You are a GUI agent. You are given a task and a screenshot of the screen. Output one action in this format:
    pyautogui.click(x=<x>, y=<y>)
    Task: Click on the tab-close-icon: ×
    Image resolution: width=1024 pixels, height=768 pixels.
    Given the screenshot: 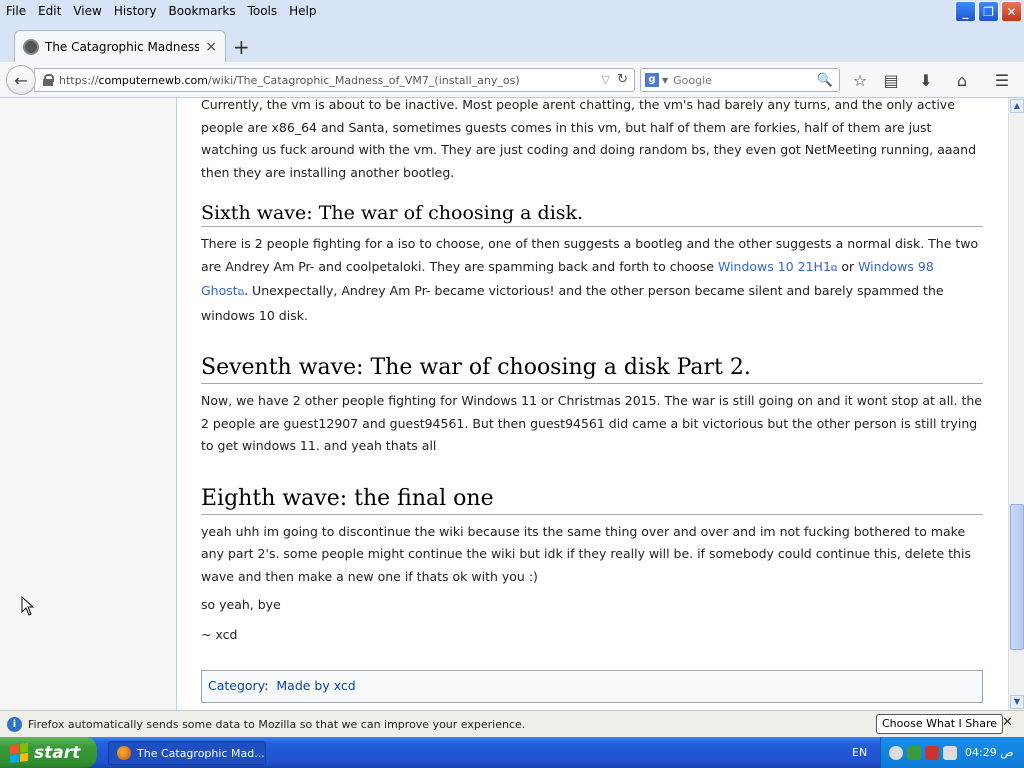 What is the action you would take?
    pyautogui.click(x=211, y=47)
    